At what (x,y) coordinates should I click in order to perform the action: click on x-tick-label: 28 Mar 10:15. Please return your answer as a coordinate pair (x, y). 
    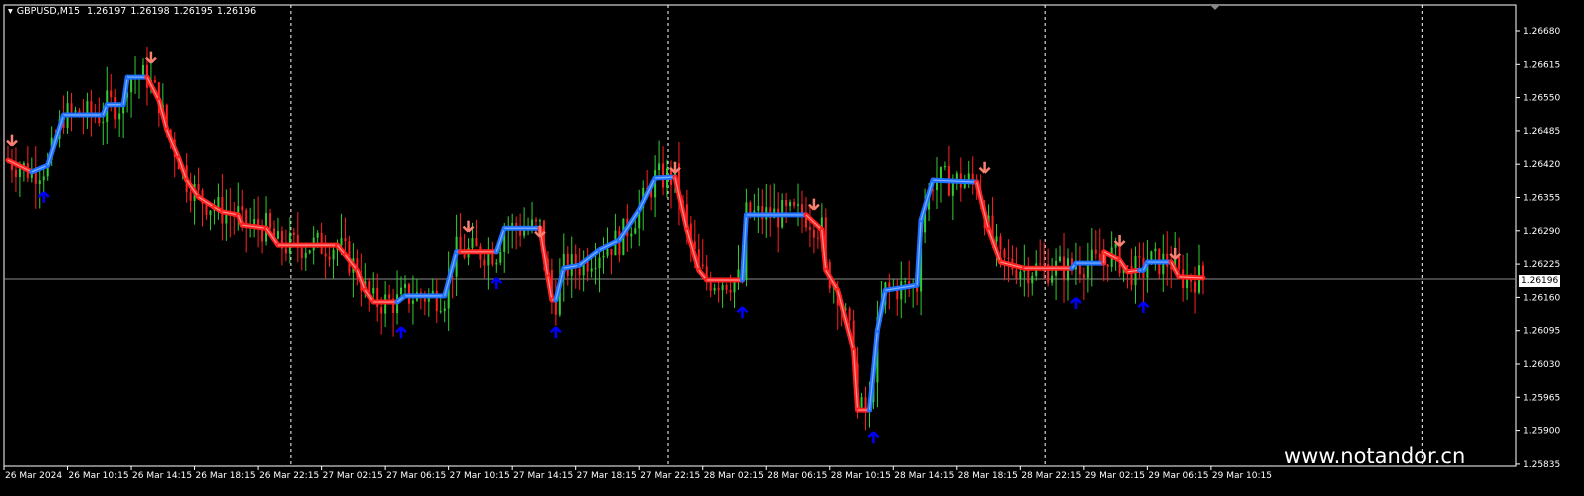
    Looking at the image, I should click on (861, 476).